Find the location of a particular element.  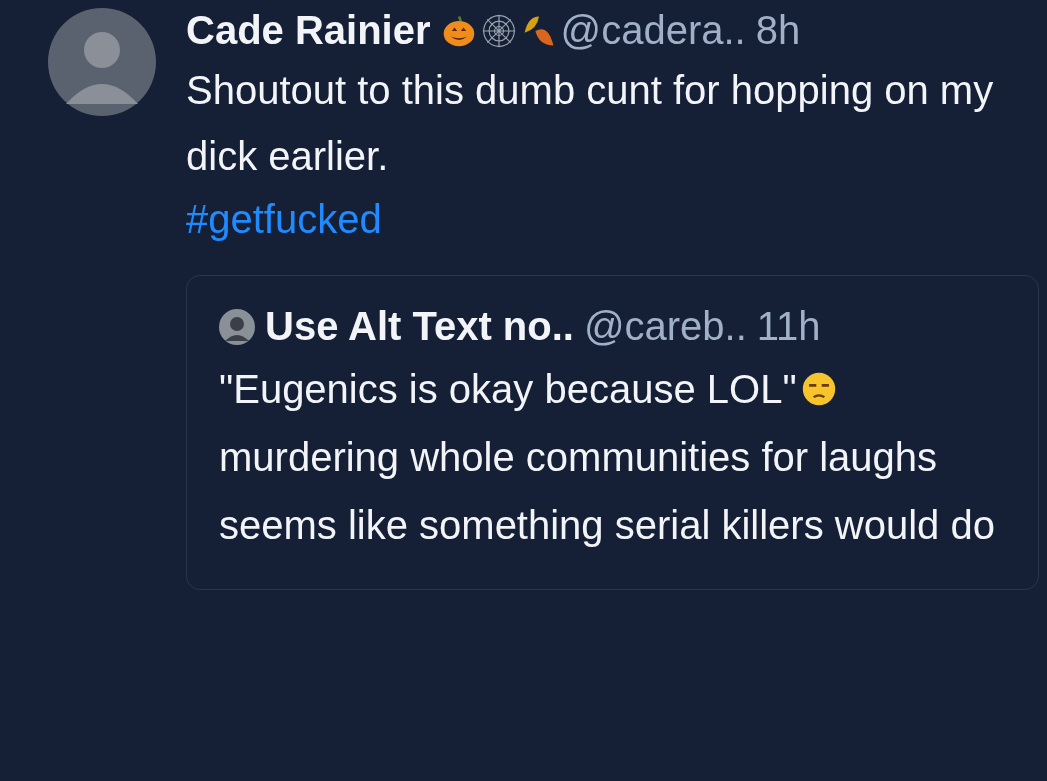

author-handle: @cadera.. is located at coordinates (653, 30).